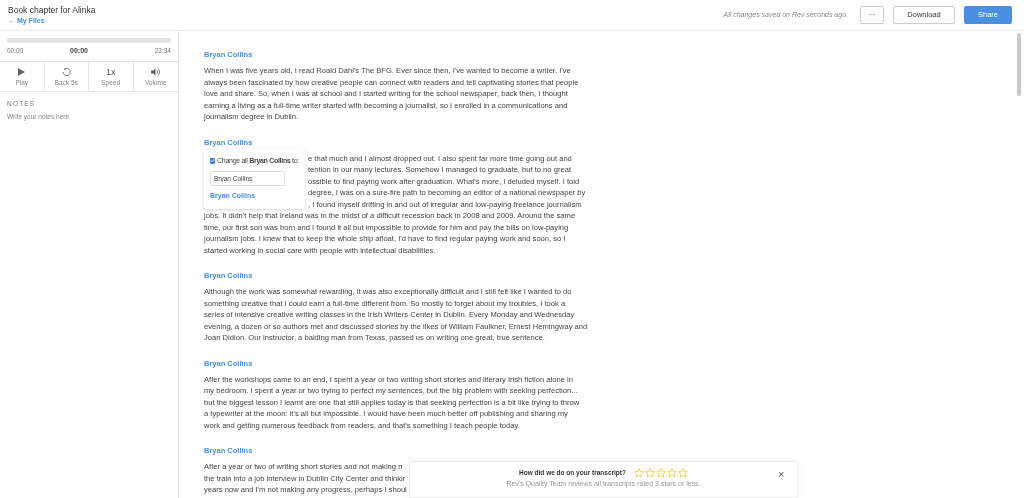 This screenshot has height=498, width=1024. I want to click on scrollbar-thumb, so click(1019, 64).